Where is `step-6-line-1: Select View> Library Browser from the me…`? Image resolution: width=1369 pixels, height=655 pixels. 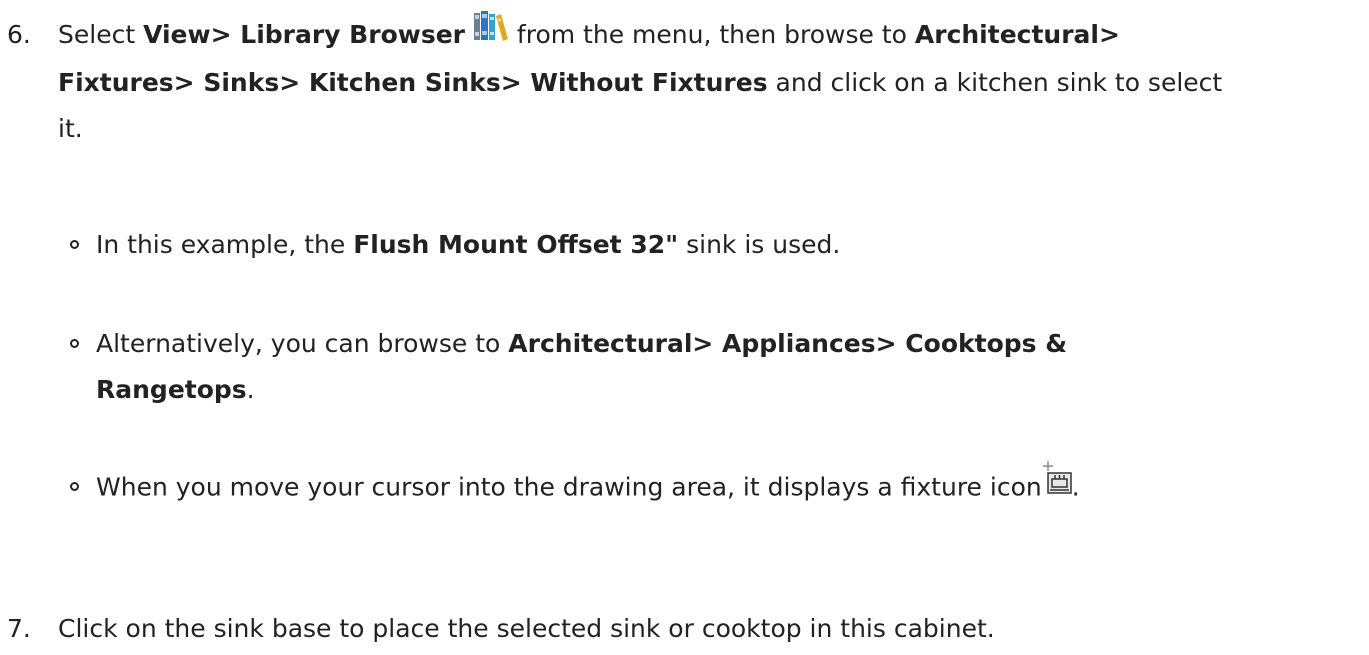
step-6-line-1: Select View> Library Browser from the me… is located at coordinates (703, 35).